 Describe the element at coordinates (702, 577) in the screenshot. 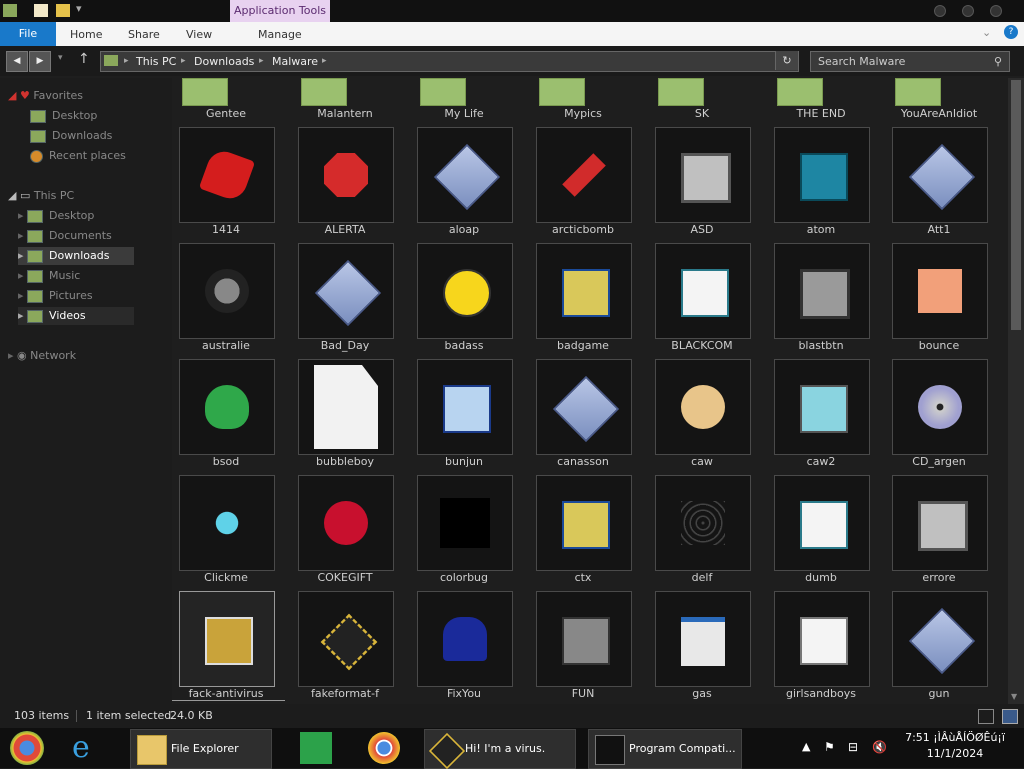

I see `file-item-label: delf` at that location.